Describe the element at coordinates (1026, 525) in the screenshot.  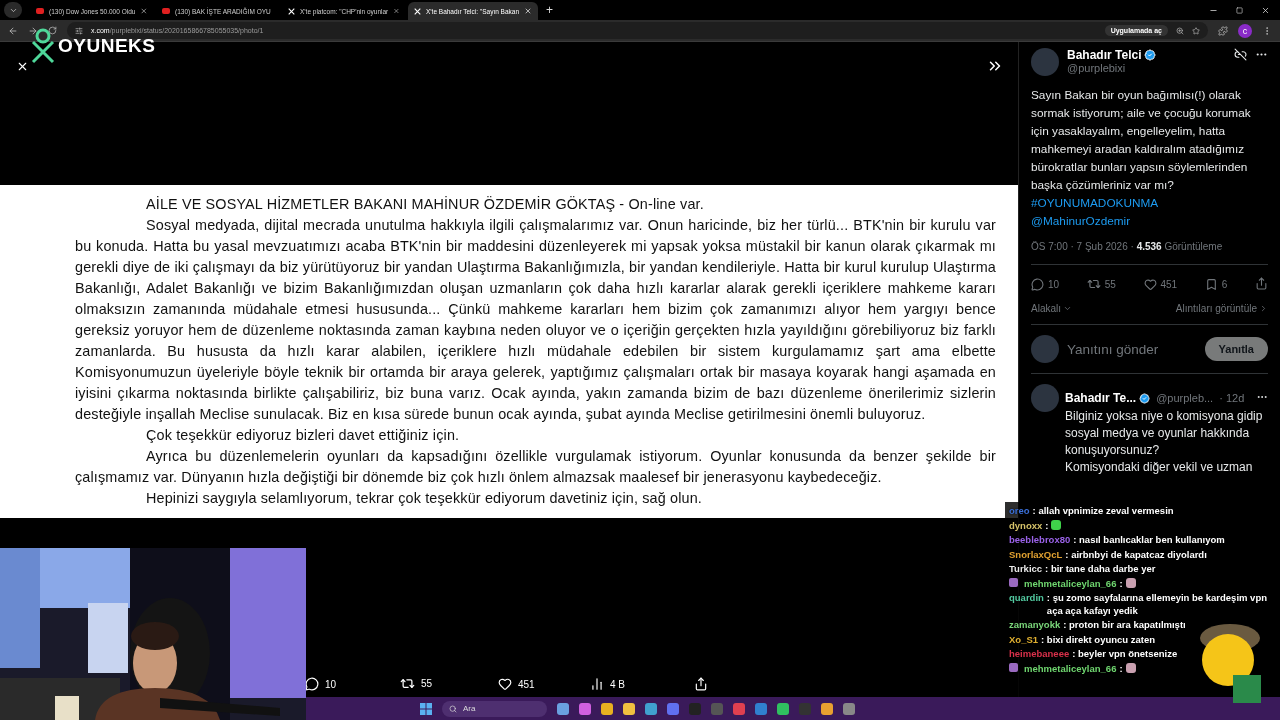
I see `chat-username: dynoxx` at that location.